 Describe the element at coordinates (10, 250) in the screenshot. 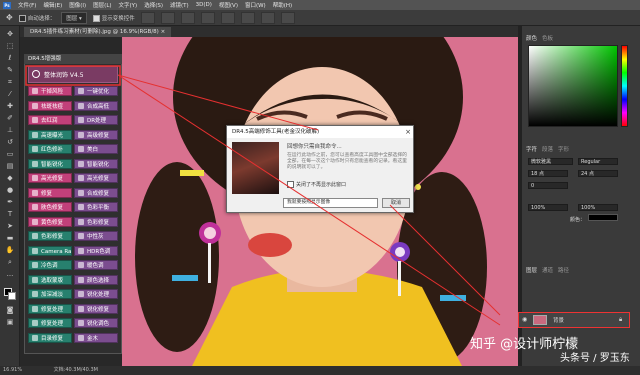

I see `hand-tool-icon: ✋` at that location.